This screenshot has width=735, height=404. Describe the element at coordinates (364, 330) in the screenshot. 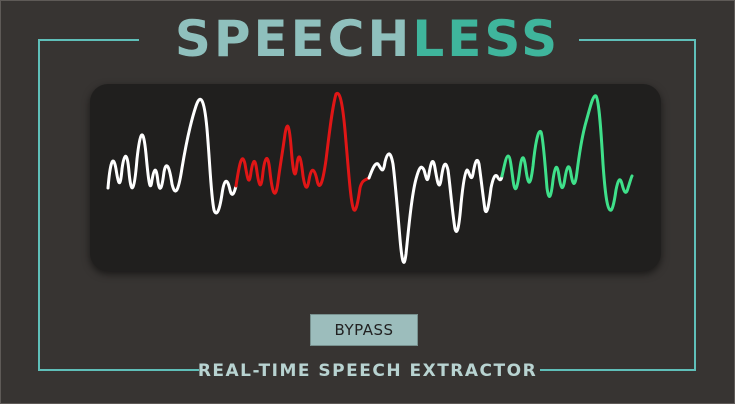

I see `bypass-button: BYPASS` at that location.